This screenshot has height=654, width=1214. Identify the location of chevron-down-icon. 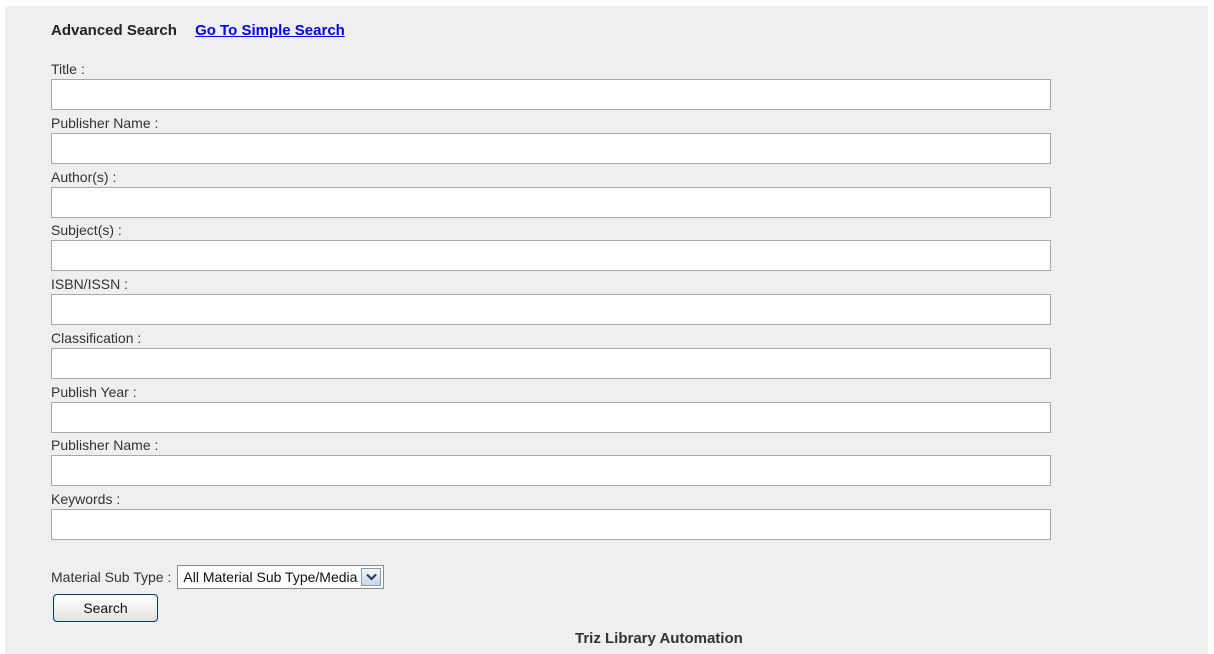
(371, 577).